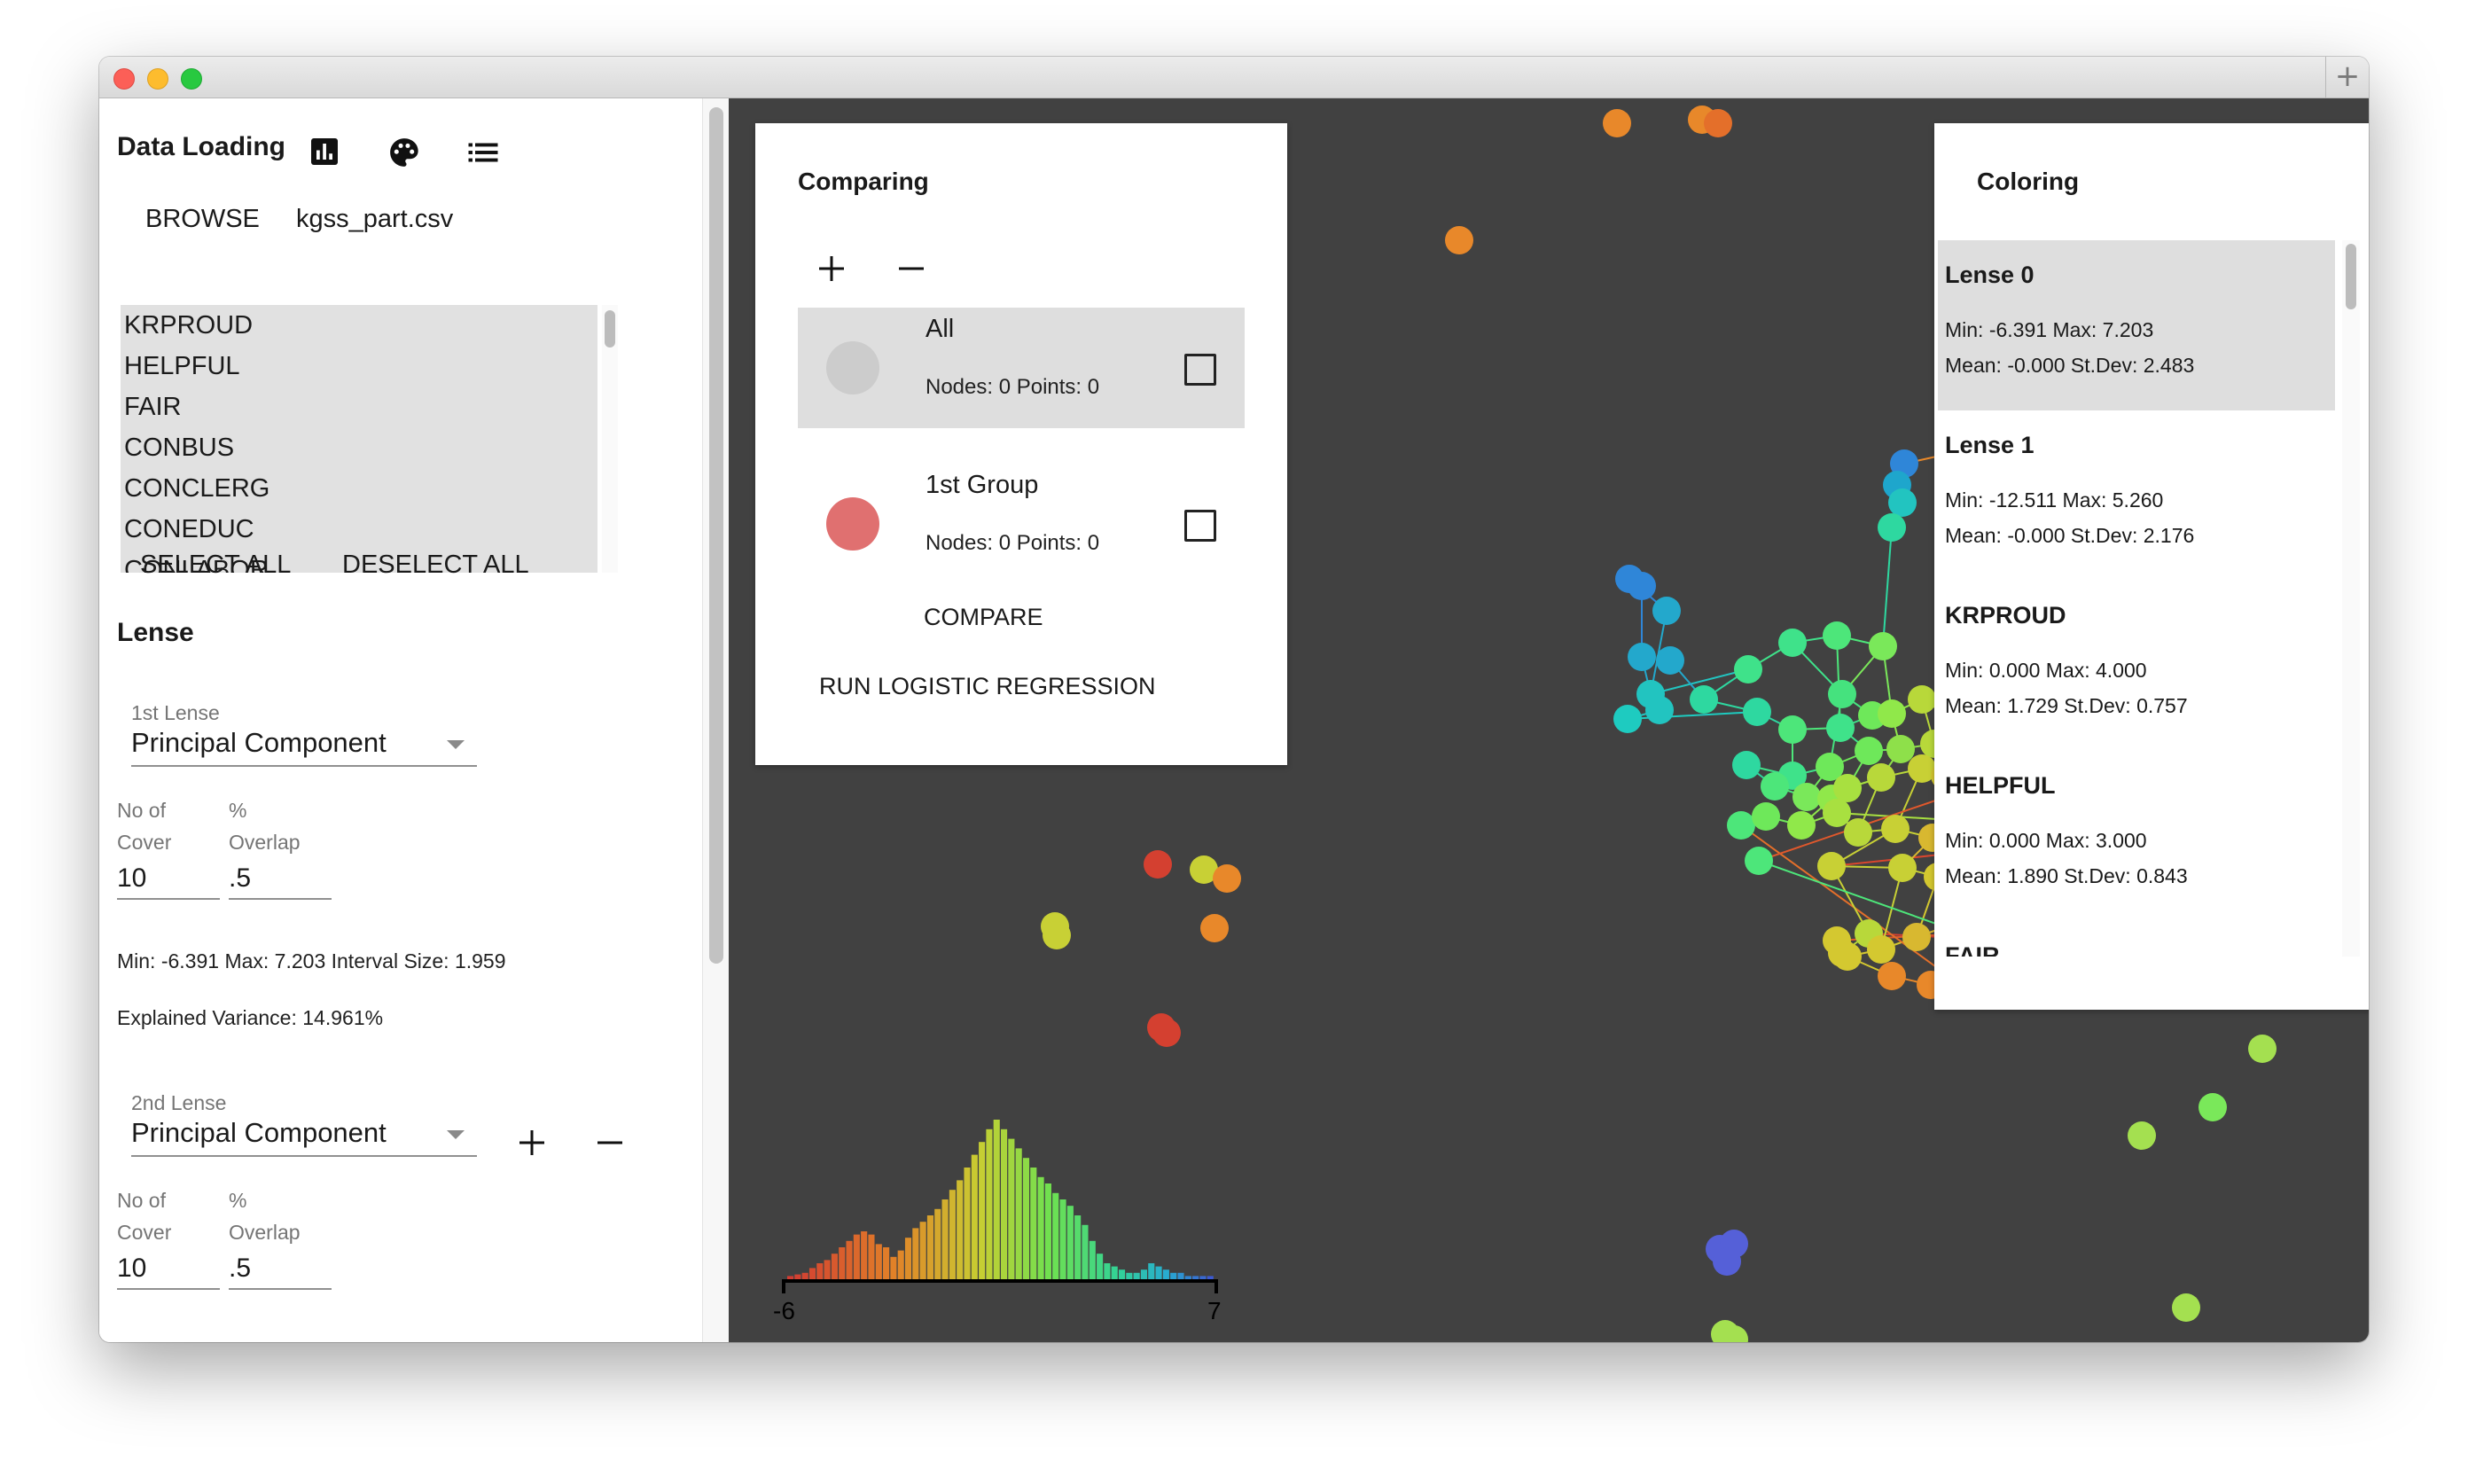 Image resolution: width=2468 pixels, height=1484 pixels. I want to click on run-logistic-regression-button: RUN LOGISTIC REGRESSION, so click(987, 686).